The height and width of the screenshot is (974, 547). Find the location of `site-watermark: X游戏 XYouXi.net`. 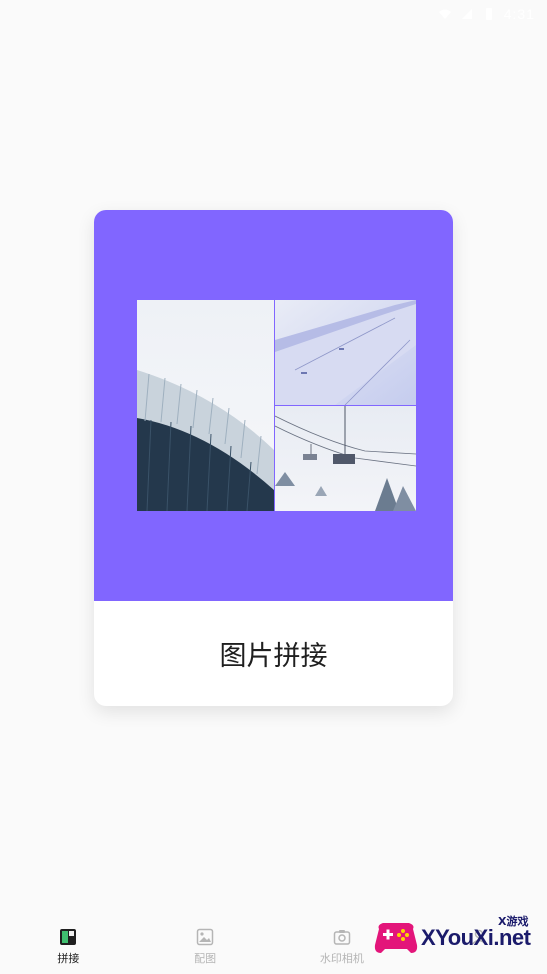

site-watermark: X游戏 XYouXi.net is located at coordinates (457, 938).